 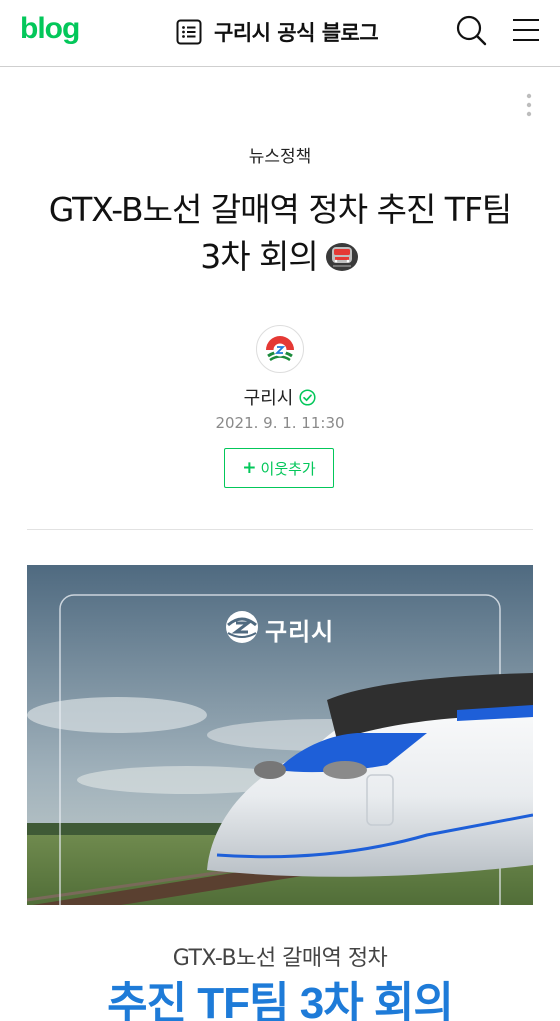 What do you see at coordinates (288, 468) in the screenshot?
I see `add-neighbor-label: 이웃추가` at bounding box center [288, 468].